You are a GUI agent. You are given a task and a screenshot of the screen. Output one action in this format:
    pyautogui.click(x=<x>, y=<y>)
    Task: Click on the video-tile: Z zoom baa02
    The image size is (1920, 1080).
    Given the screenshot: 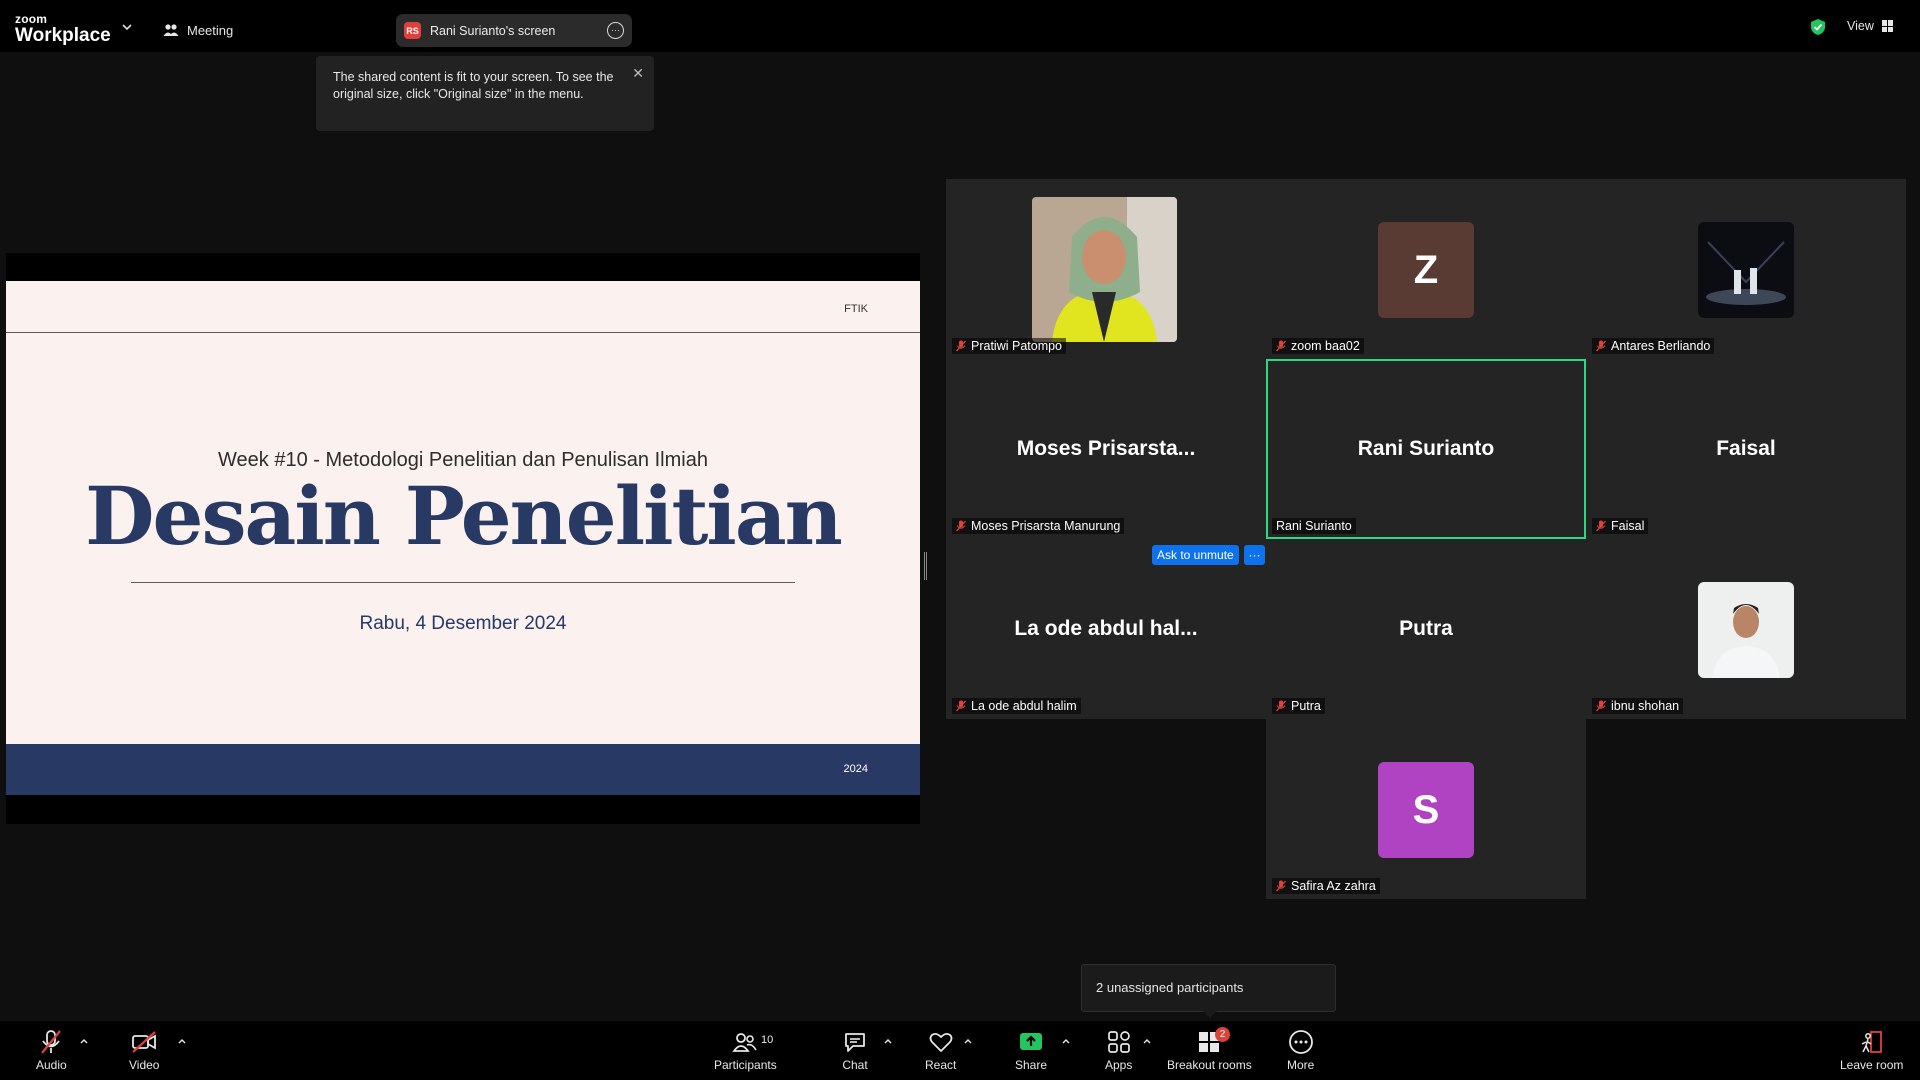 What is the action you would take?
    pyautogui.click(x=1426, y=269)
    